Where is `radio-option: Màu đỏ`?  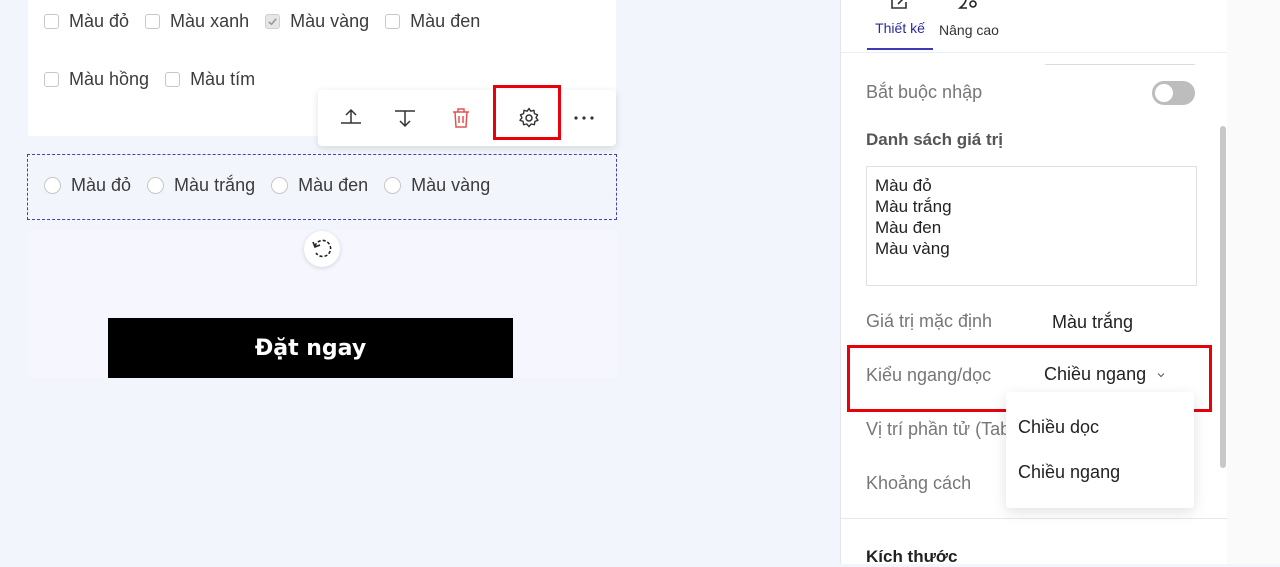
radio-option: Màu đỏ is located at coordinates (87, 185).